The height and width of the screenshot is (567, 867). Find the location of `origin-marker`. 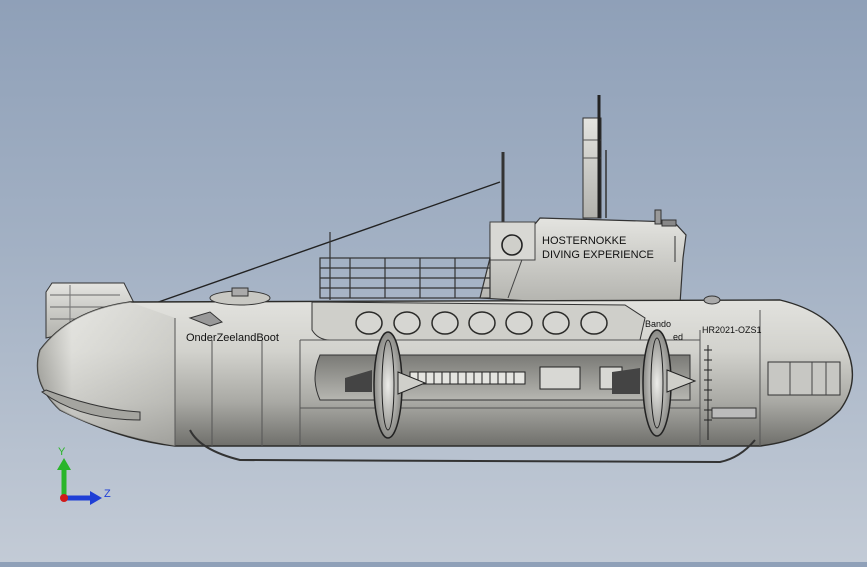

origin-marker is located at coordinates (64, 498).